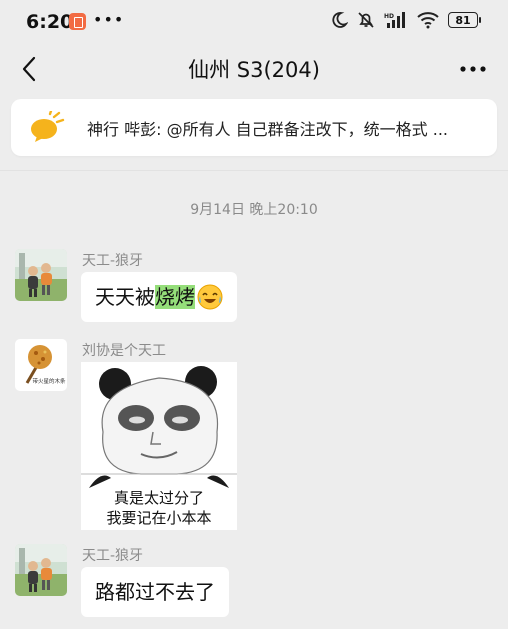 The height and width of the screenshot is (629, 508). Describe the element at coordinates (125, 297) in the screenshot. I see `message-text: 天天被` at that location.